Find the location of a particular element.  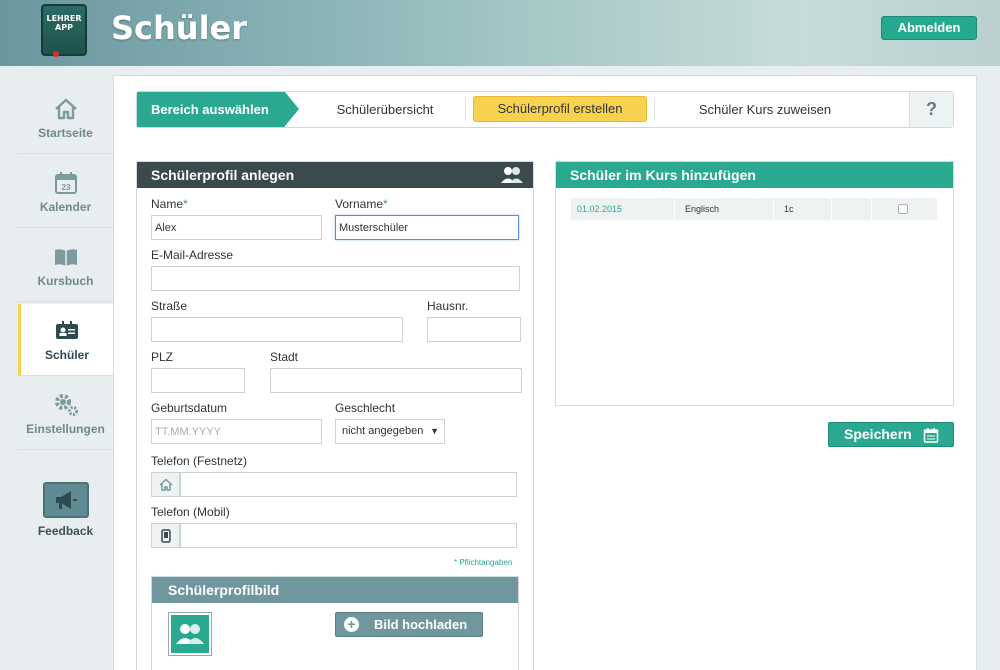

logo-bookmark-icon is located at coordinates (56, 54).